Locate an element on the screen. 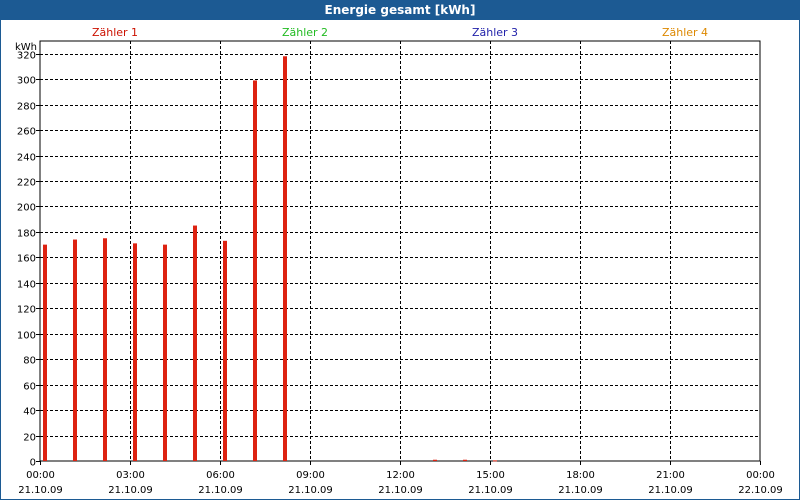 Image resolution: width=800 pixels, height=500 pixels. x-tick-label-time: 03:00 is located at coordinates (130, 475).